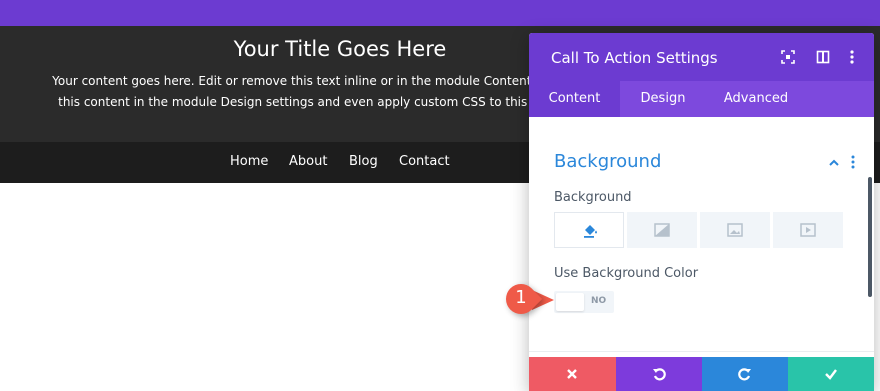  I want to click on tab-design: Design, so click(663, 99).